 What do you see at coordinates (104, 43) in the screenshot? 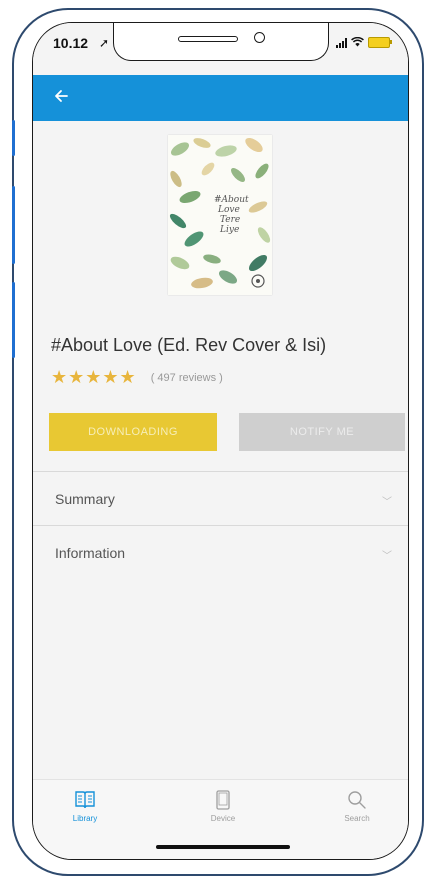
I see `location-arrow-icon: ➚` at bounding box center [104, 43].